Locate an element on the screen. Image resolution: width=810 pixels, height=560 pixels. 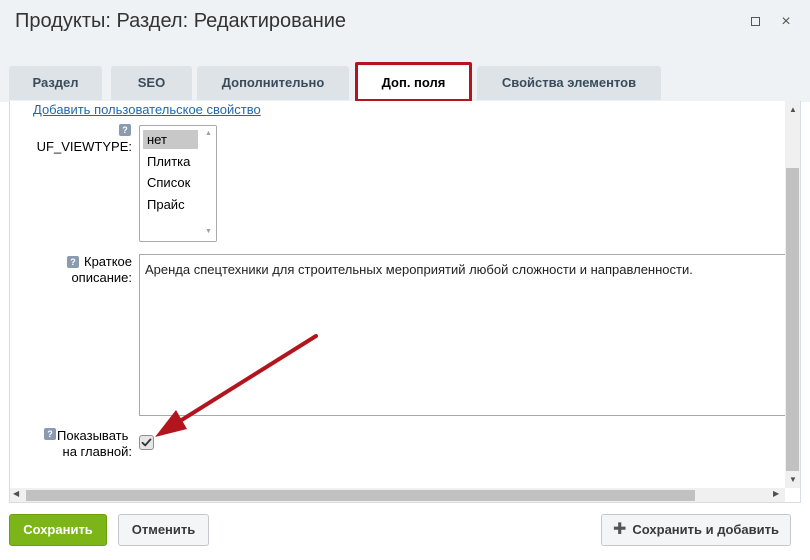
scroll-down-icon: ▼ is located at coordinates (793, 479).